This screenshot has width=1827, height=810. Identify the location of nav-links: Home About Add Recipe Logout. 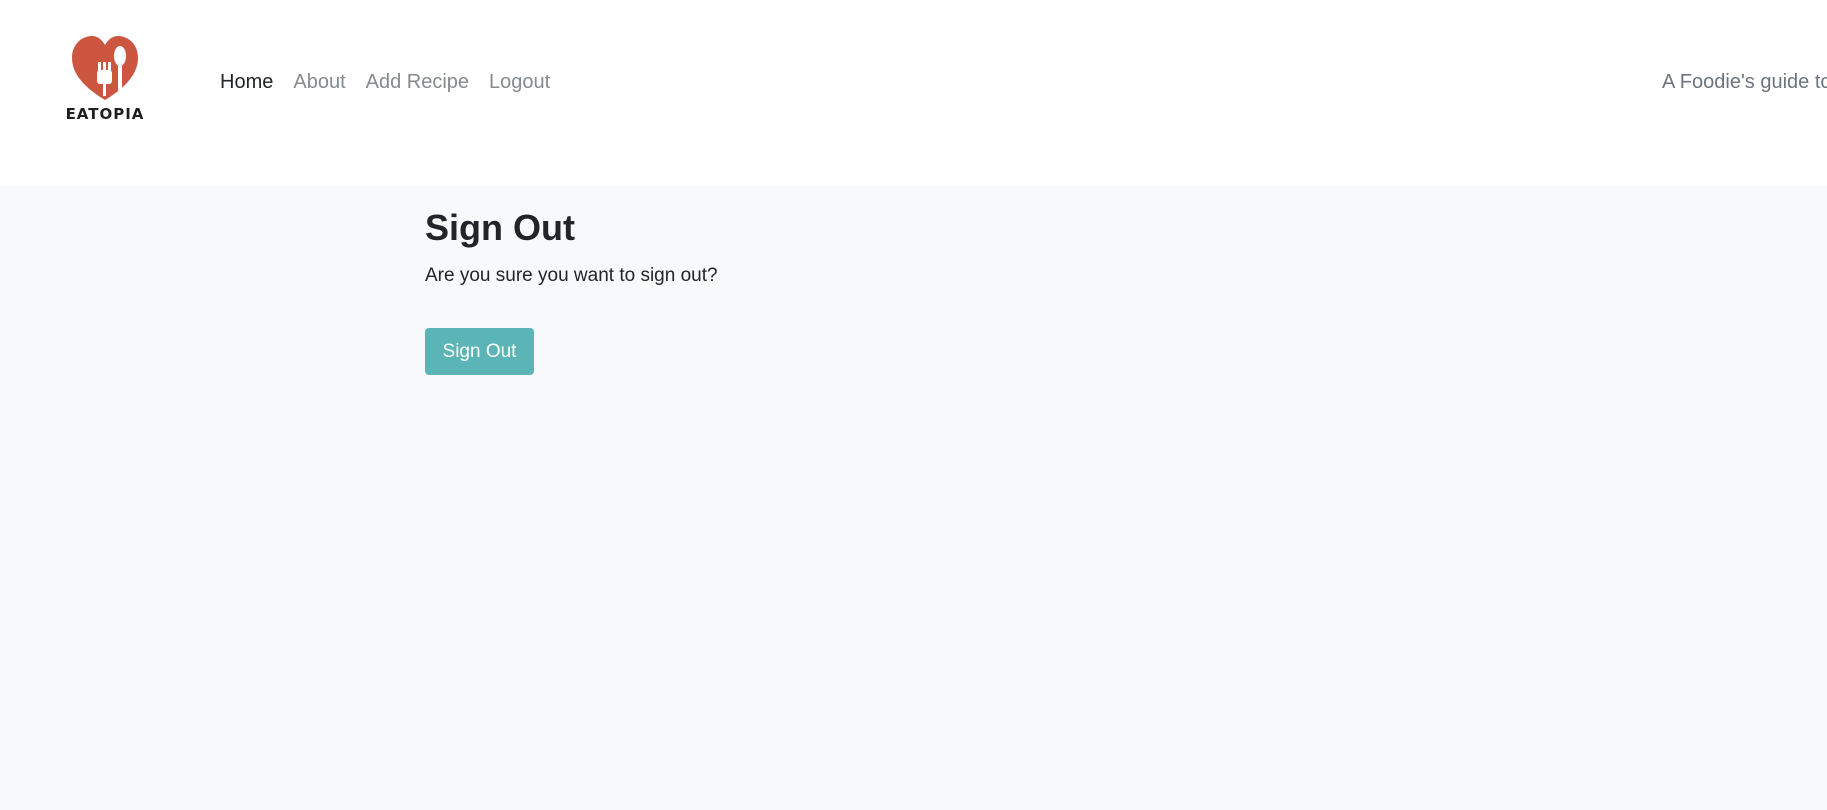
(385, 82).